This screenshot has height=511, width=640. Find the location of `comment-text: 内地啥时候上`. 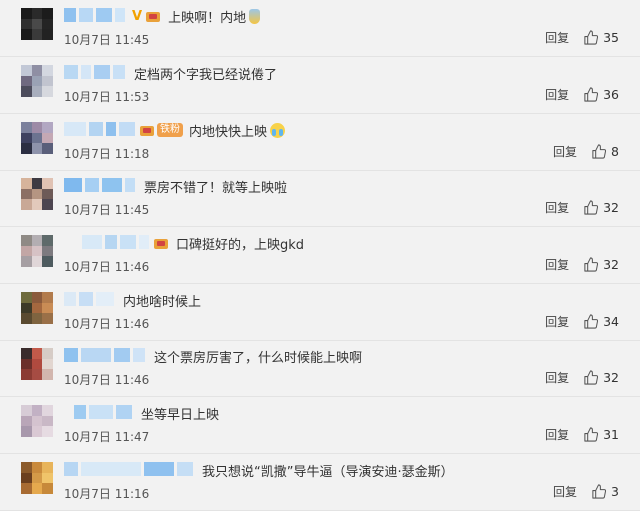

comment-text: 内地啥时候上 is located at coordinates (162, 302).